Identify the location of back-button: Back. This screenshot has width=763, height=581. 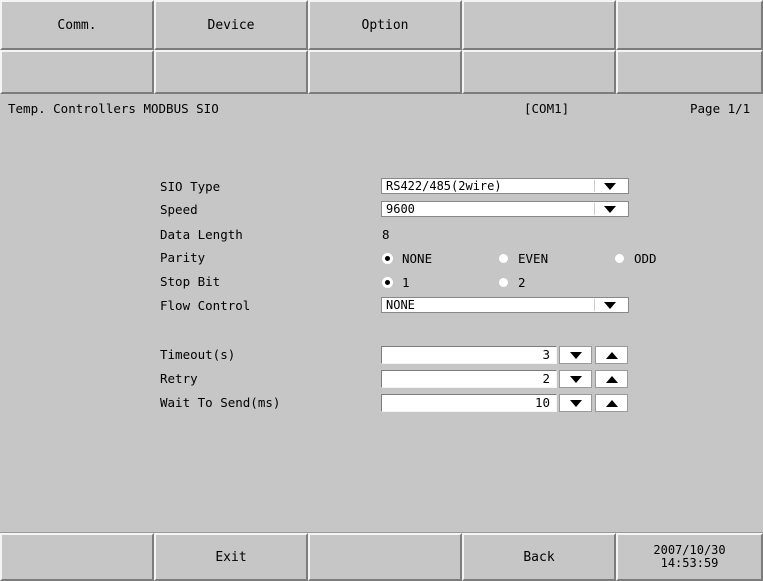
(539, 557).